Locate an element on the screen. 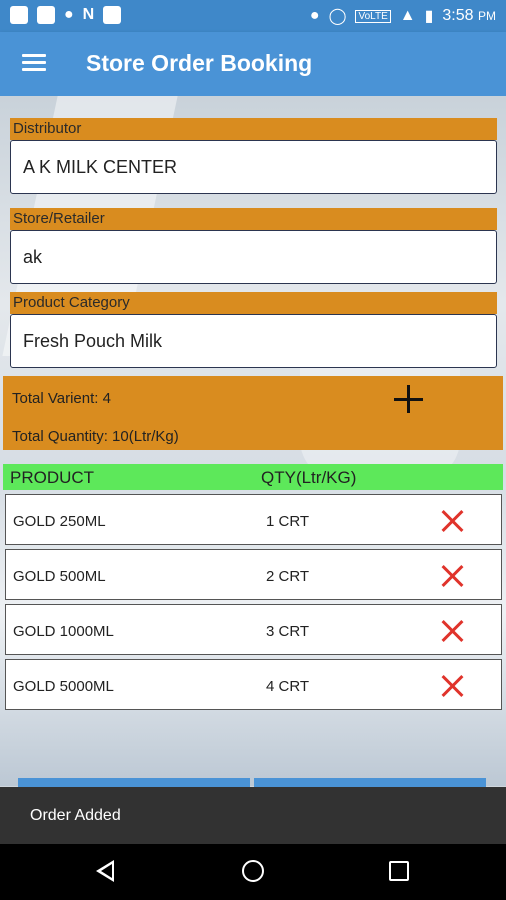 This screenshot has height=900, width=506. volte-icon: VoLTE is located at coordinates (373, 16).